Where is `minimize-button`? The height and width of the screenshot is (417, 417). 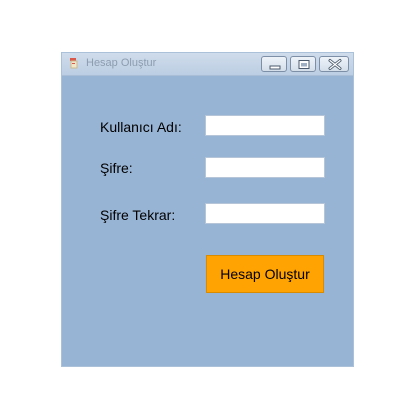
minimize-button is located at coordinates (274, 64).